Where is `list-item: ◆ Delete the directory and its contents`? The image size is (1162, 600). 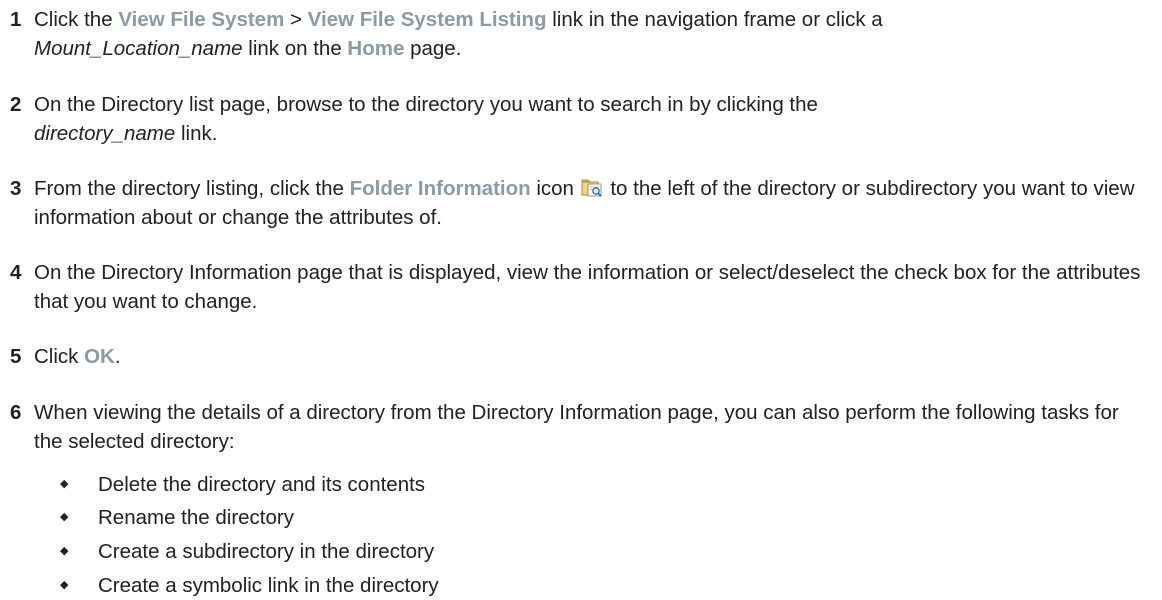
list-item: ◆ Delete the directory and its contents is located at coordinates (605, 484).